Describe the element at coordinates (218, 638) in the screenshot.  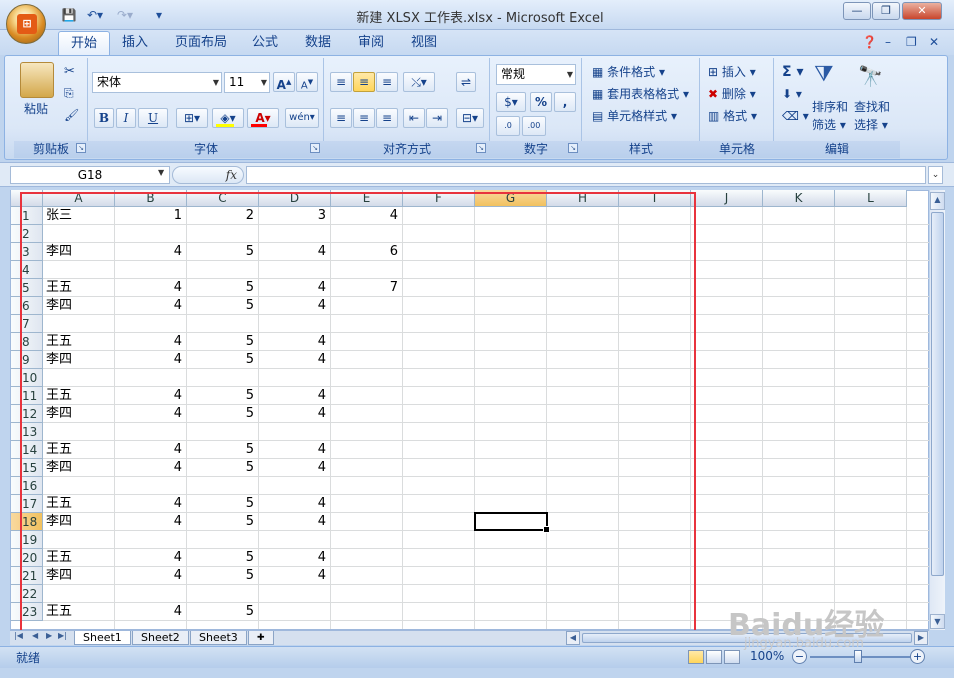
I see `sheet-tab-3: Sheet3` at that location.